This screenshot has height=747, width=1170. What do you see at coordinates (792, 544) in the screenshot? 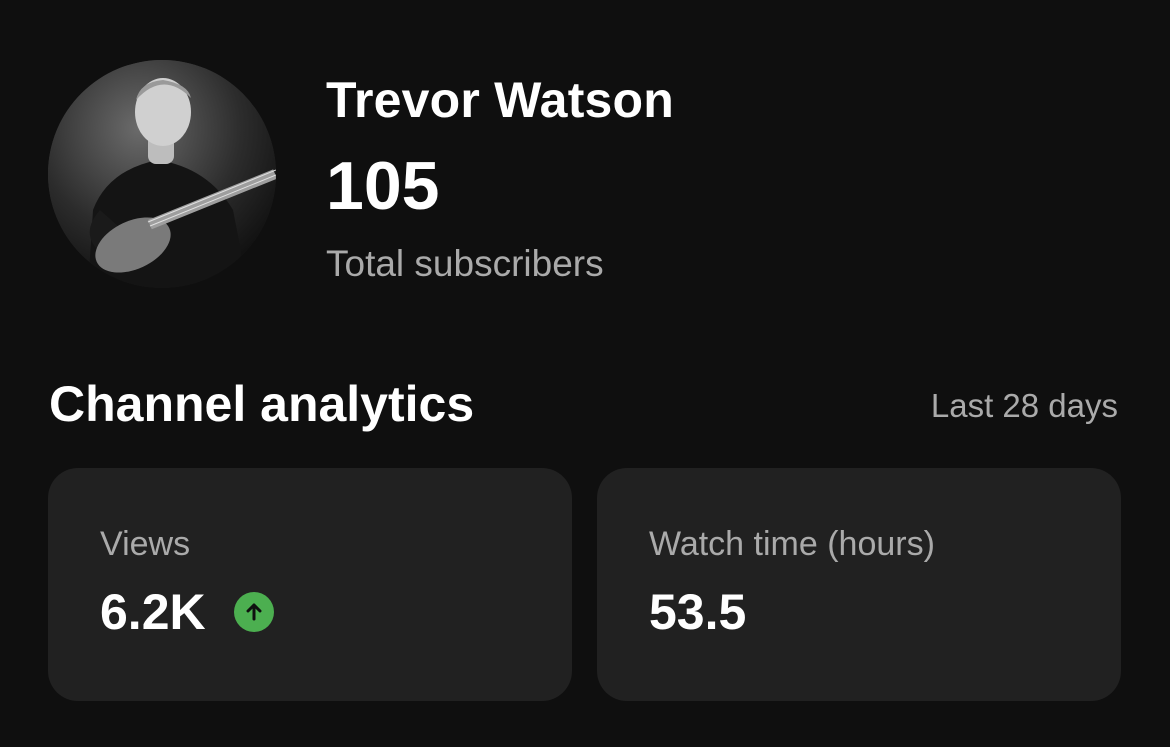
I see `watch-time-label: Watch time (hours)` at bounding box center [792, 544].